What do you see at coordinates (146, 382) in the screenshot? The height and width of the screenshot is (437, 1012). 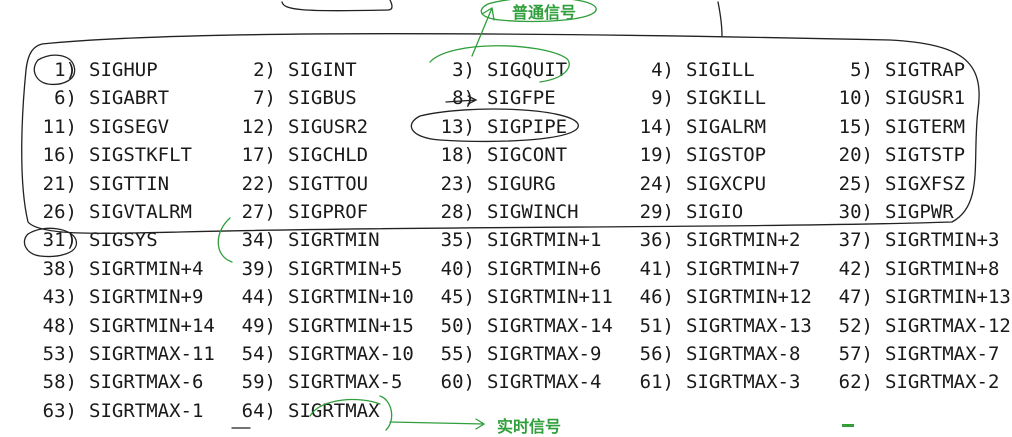 I see `signal-name: SIGRTMAX-6` at bounding box center [146, 382].